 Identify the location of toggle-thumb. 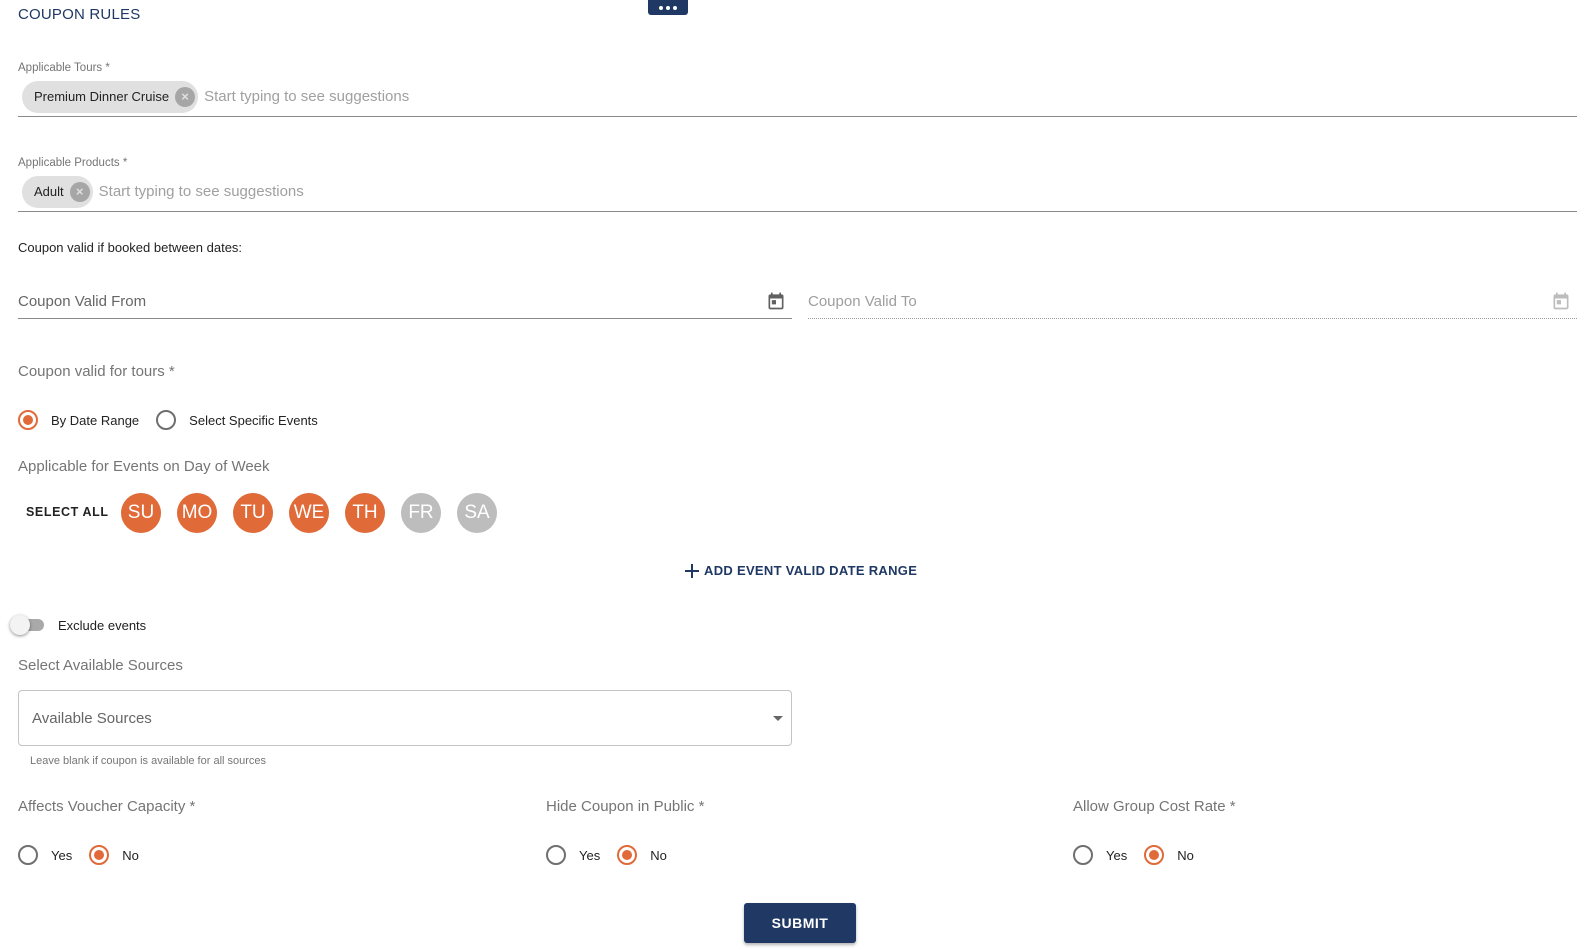
(20, 625).